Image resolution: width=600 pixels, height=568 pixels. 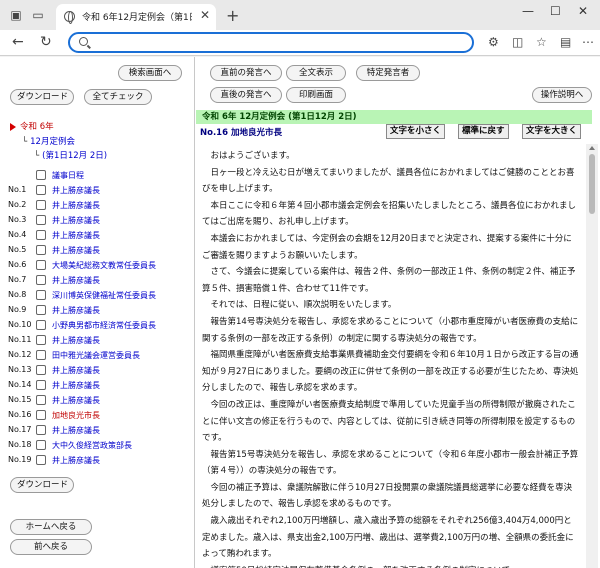 I want to click on speaker-row: No.3 井上勝彦議長, so click(x=100, y=220).